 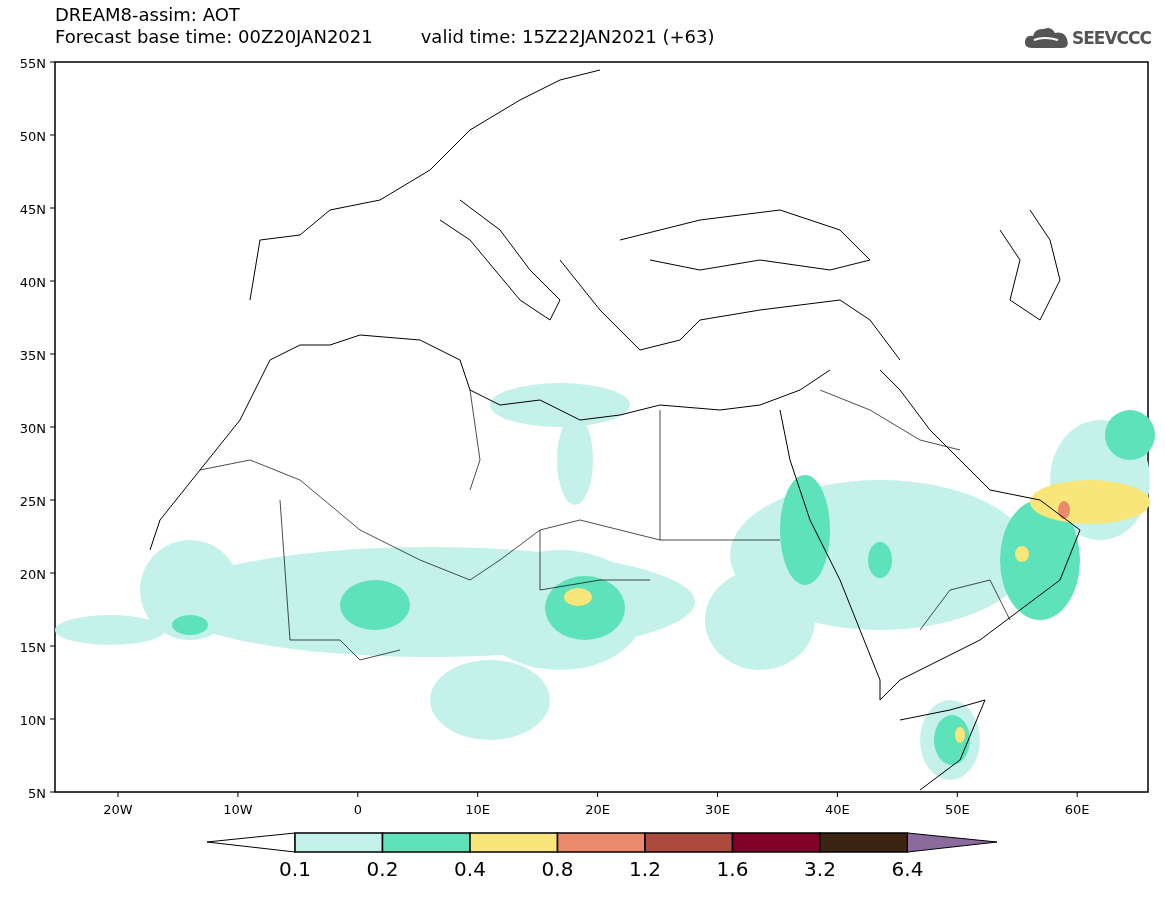 I want to click on colorbar-label: 3.2, so click(x=820, y=869).